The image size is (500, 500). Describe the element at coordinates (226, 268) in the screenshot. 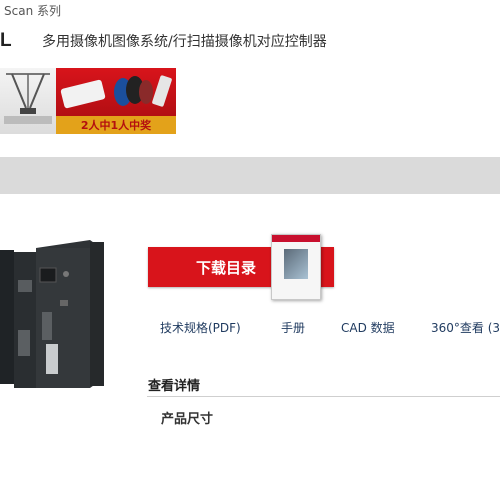

I see `download-catalog-label: 下载目录` at that location.